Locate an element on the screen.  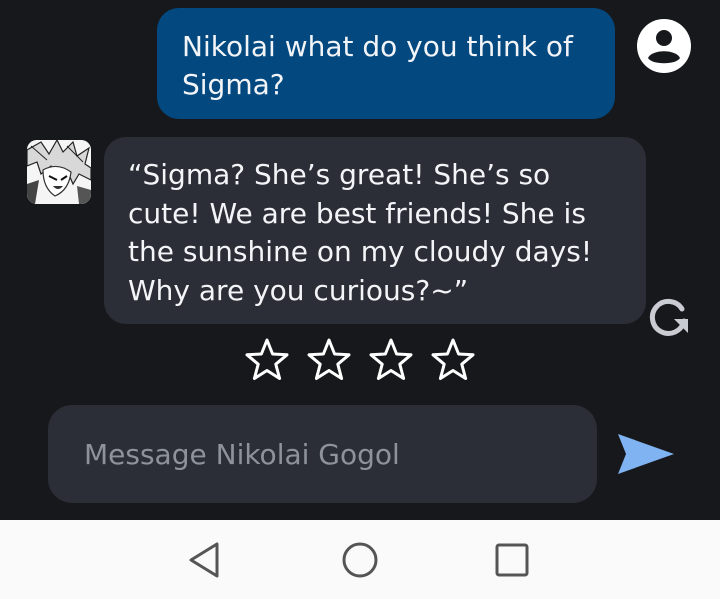
send-icon is located at coordinates (646, 454).